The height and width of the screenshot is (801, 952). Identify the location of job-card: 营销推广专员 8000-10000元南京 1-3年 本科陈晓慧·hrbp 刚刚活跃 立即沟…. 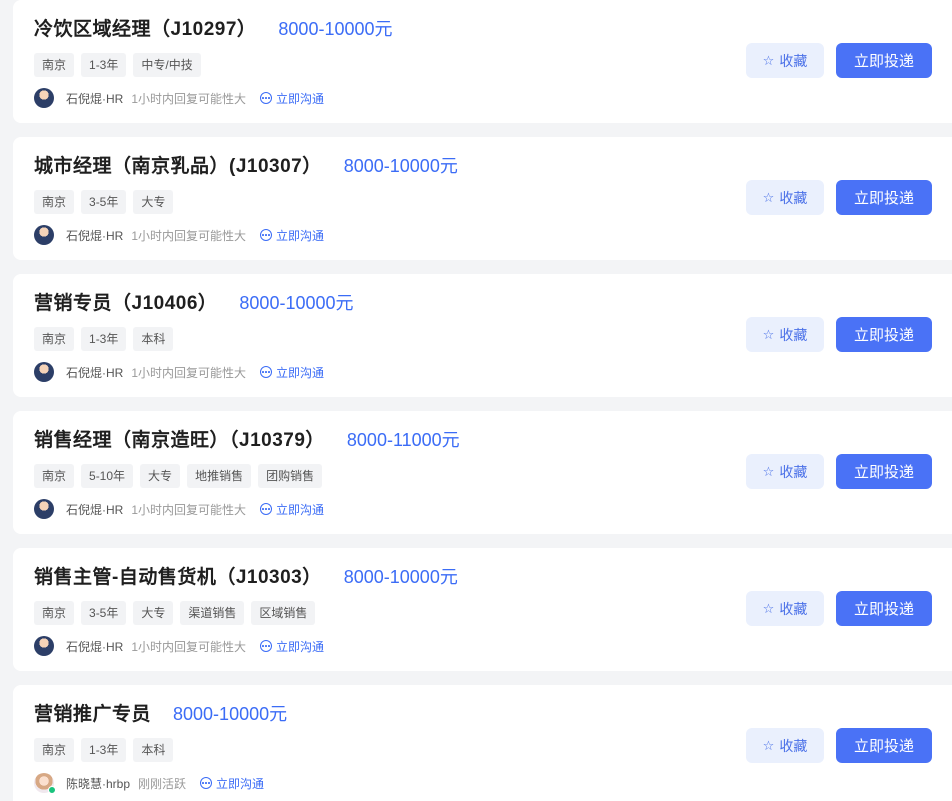
(482, 743).